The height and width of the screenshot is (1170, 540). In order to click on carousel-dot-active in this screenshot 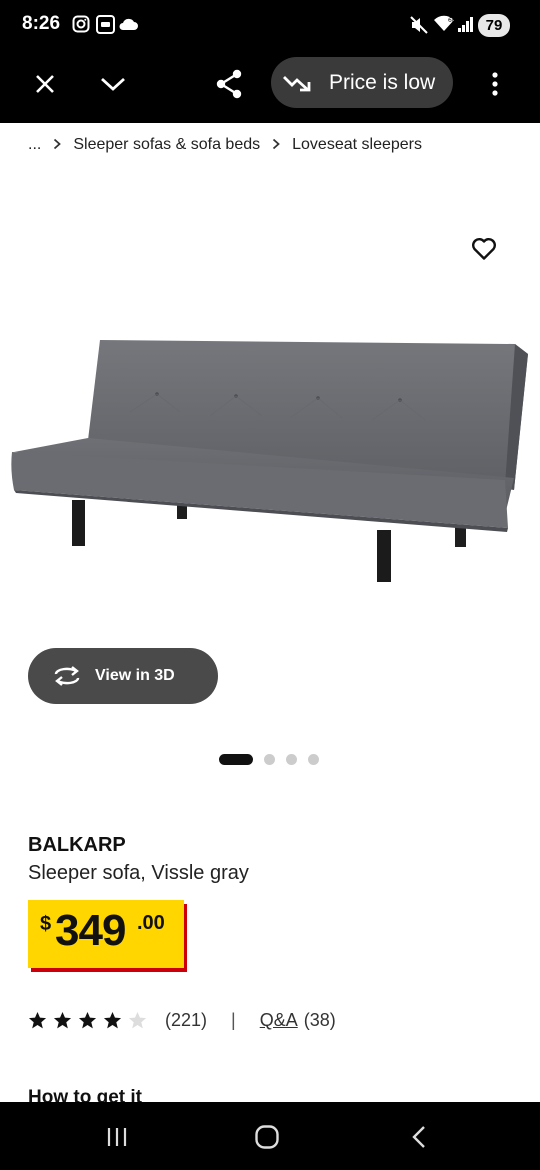, I will do `click(236, 759)`.